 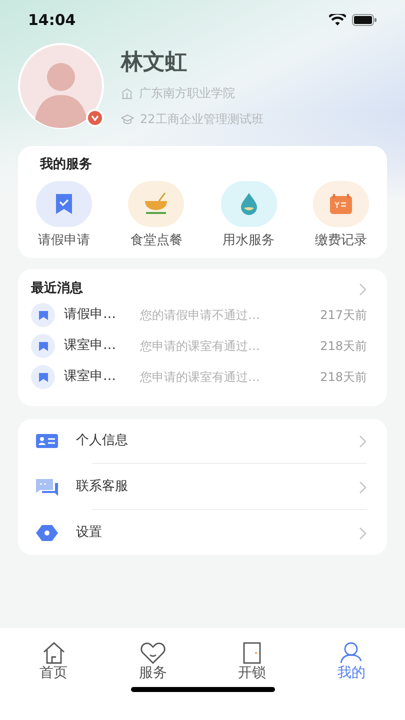 What do you see at coordinates (154, 63) in the screenshot?
I see `user-name: 林文虹` at bounding box center [154, 63].